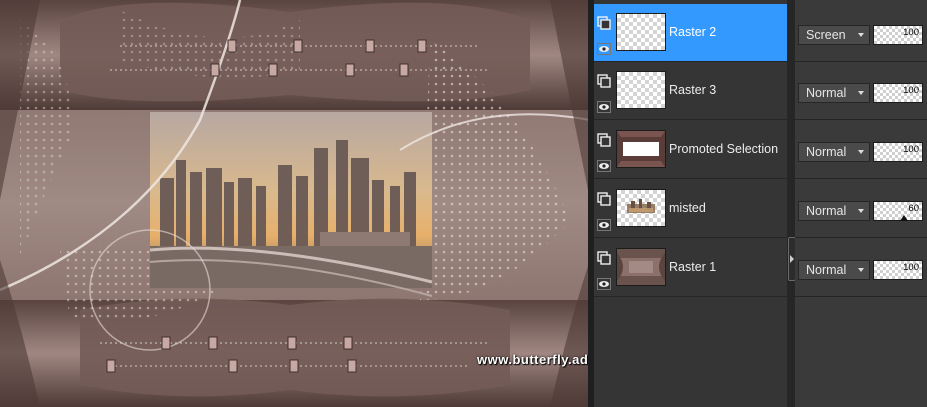 The height and width of the screenshot is (407, 927). What do you see at coordinates (533, 359) in the screenshot?
I see `watermark-text: www.butterfly.adv.br – Maria José` at bounding box center [533, 359].